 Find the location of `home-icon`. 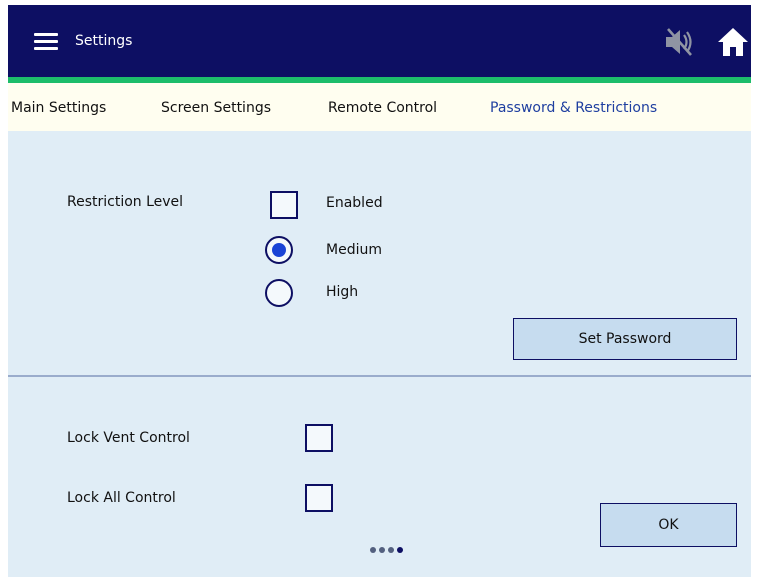

home-icon is located at coordinates (733, 42).